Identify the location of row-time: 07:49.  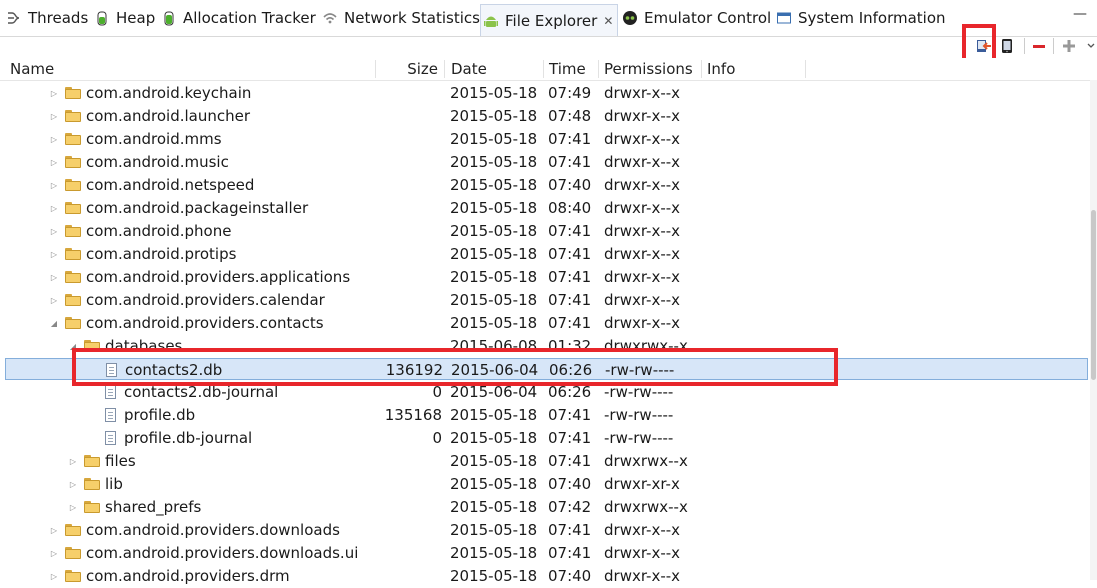
(570, 93).